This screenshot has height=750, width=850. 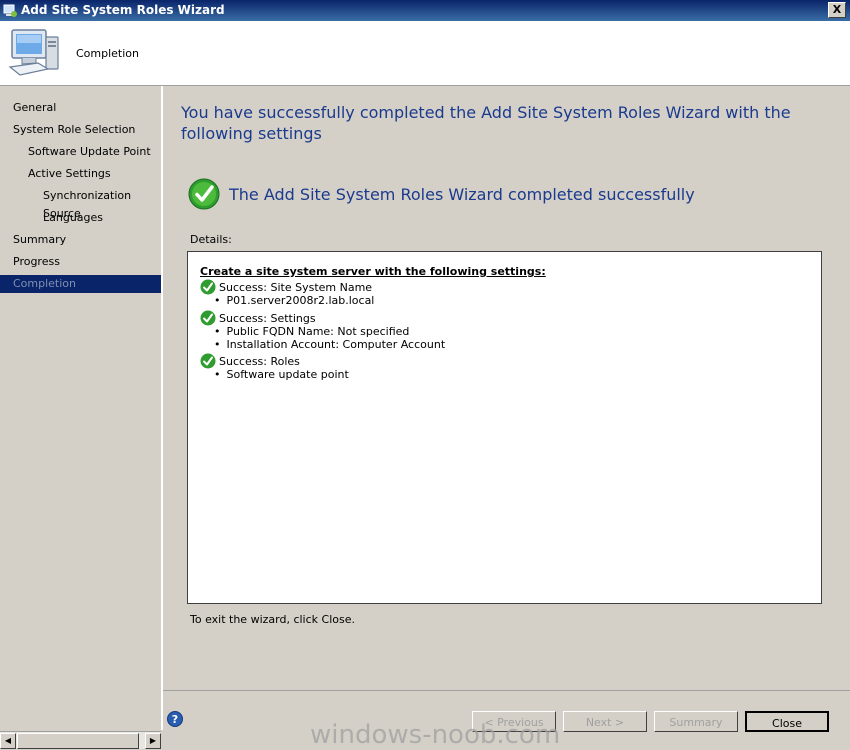 I want to click on sidebar-item-active-settings: Active Settings, so click(x=69, y=174).